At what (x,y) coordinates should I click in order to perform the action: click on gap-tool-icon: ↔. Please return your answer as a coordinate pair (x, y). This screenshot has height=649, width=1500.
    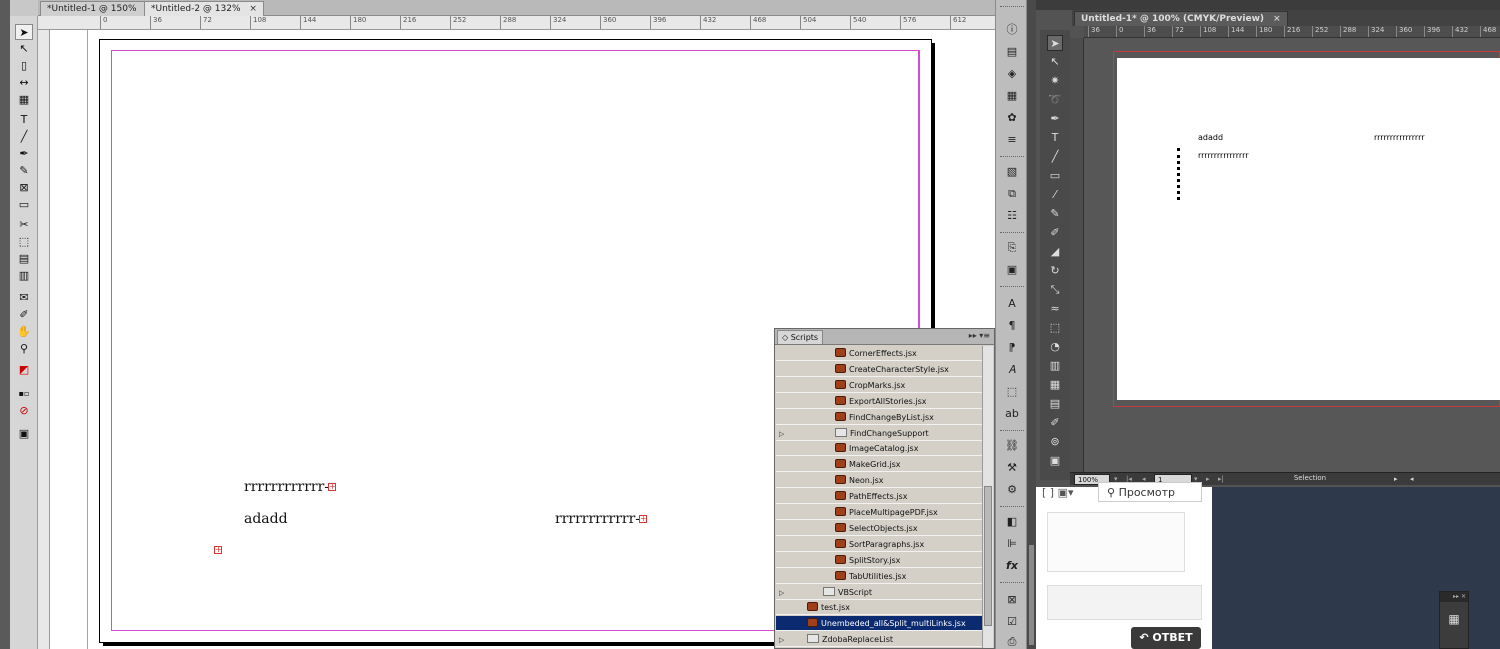
    Looking at the image, I should click on (24, 83).